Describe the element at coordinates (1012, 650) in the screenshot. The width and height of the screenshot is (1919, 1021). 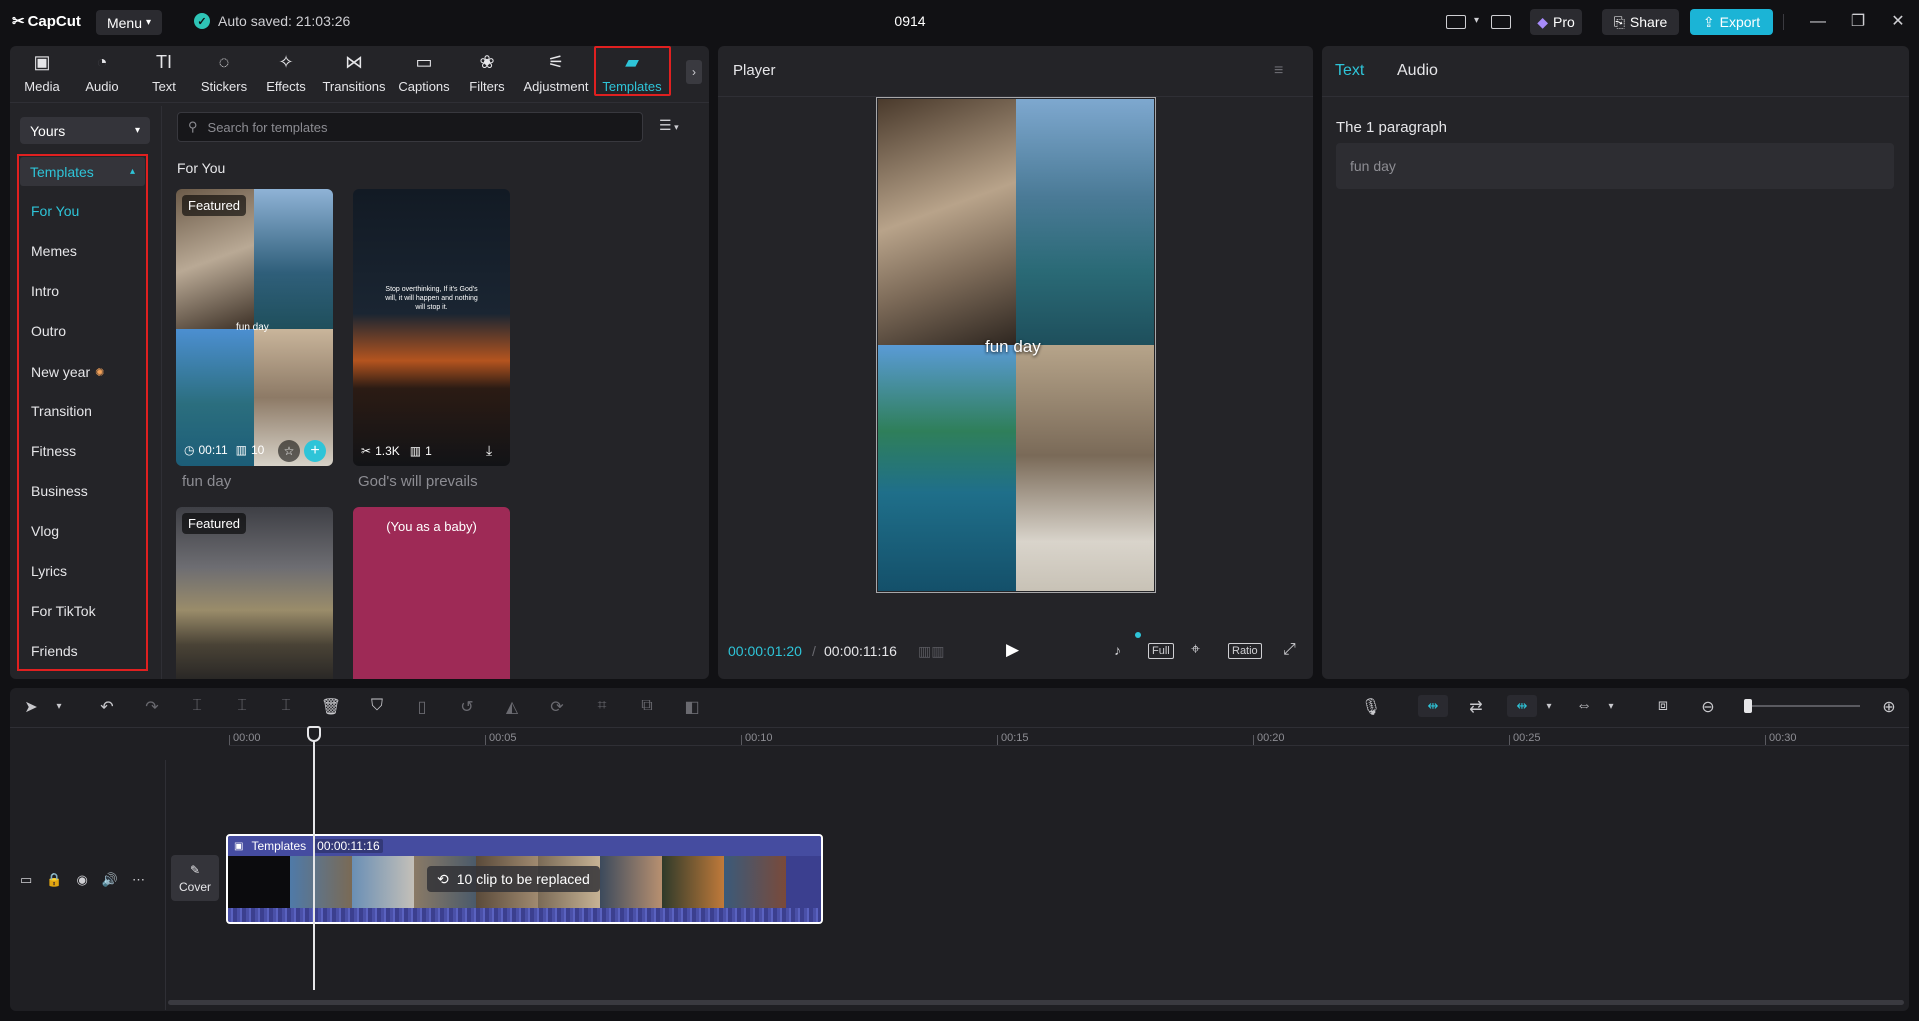
I see `play-icon: ▶` at that location.